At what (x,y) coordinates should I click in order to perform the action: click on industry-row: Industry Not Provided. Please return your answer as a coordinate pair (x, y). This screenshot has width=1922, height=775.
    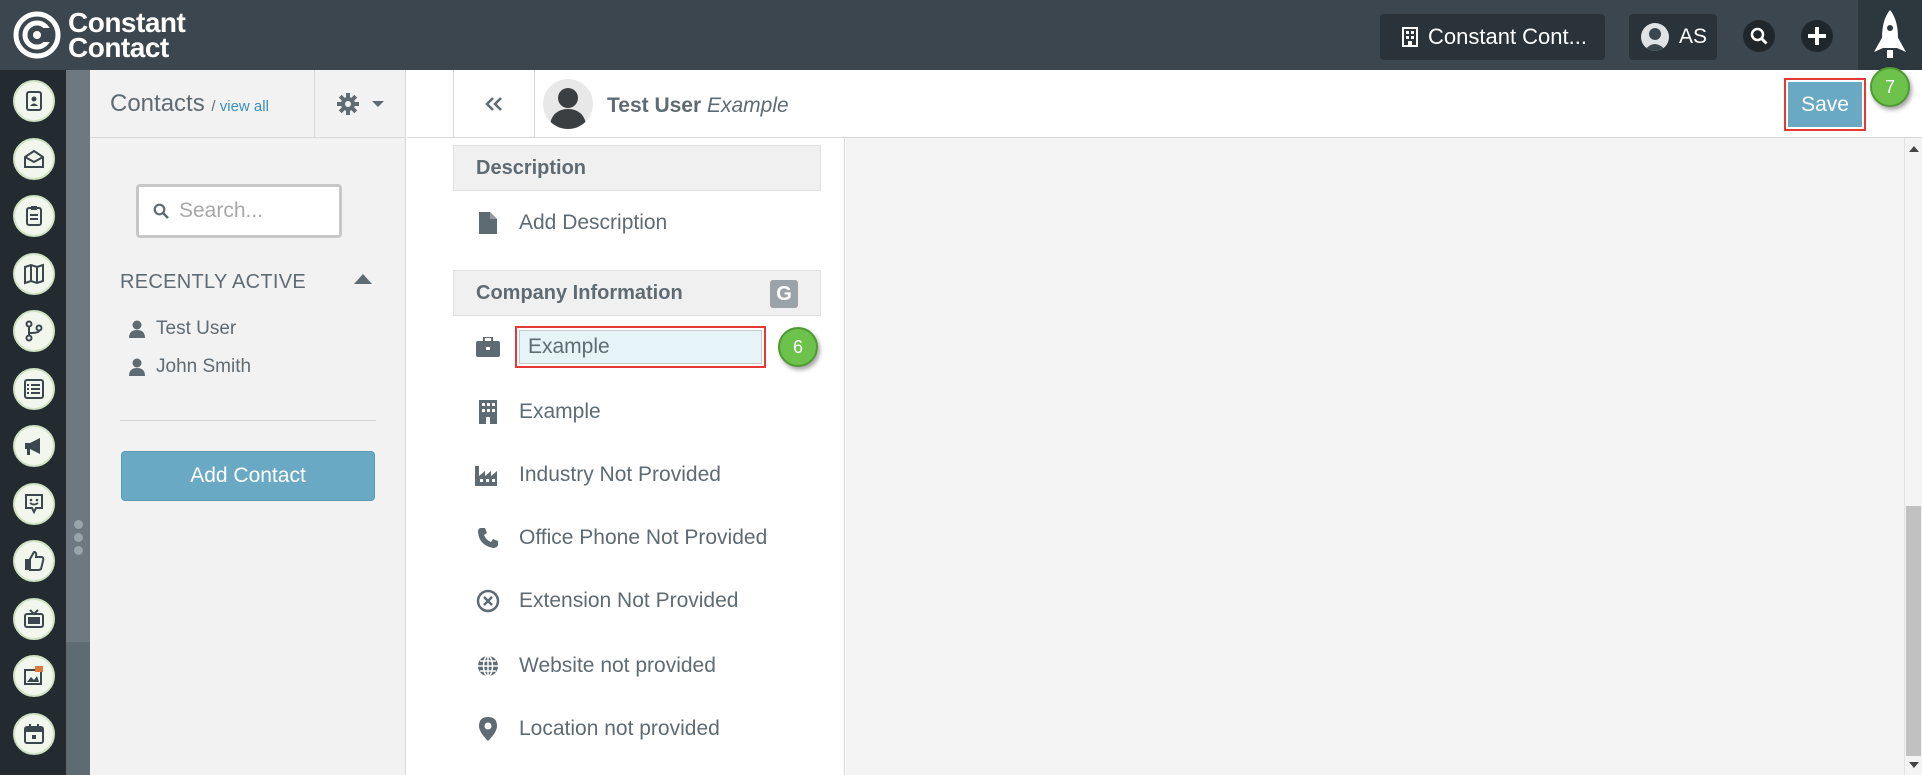
    Looking at the image, I should click on (598, 475).